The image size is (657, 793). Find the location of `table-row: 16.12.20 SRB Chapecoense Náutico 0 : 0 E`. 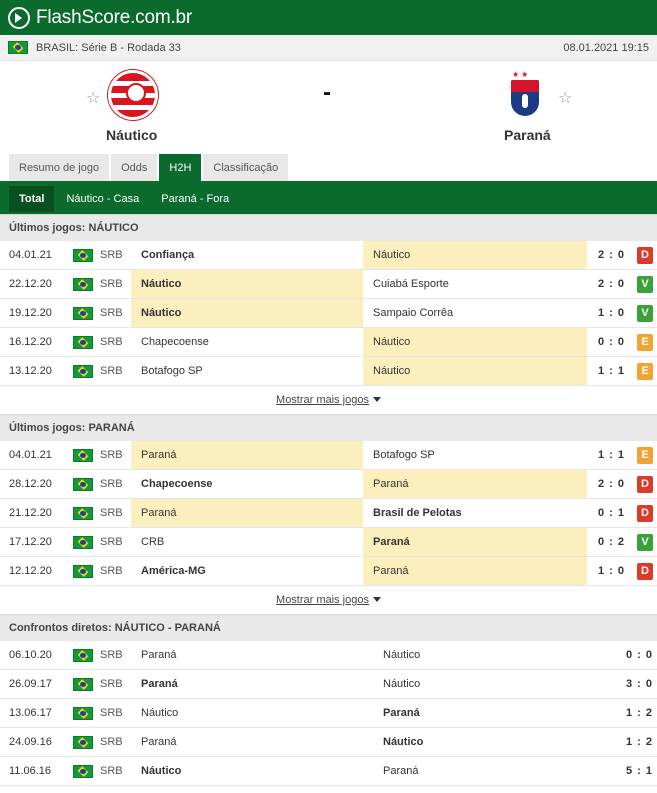

table-row: 16.12.20 SRB Chapecoense Náutico 0 : 0 E is located at coordinates (328, 342).